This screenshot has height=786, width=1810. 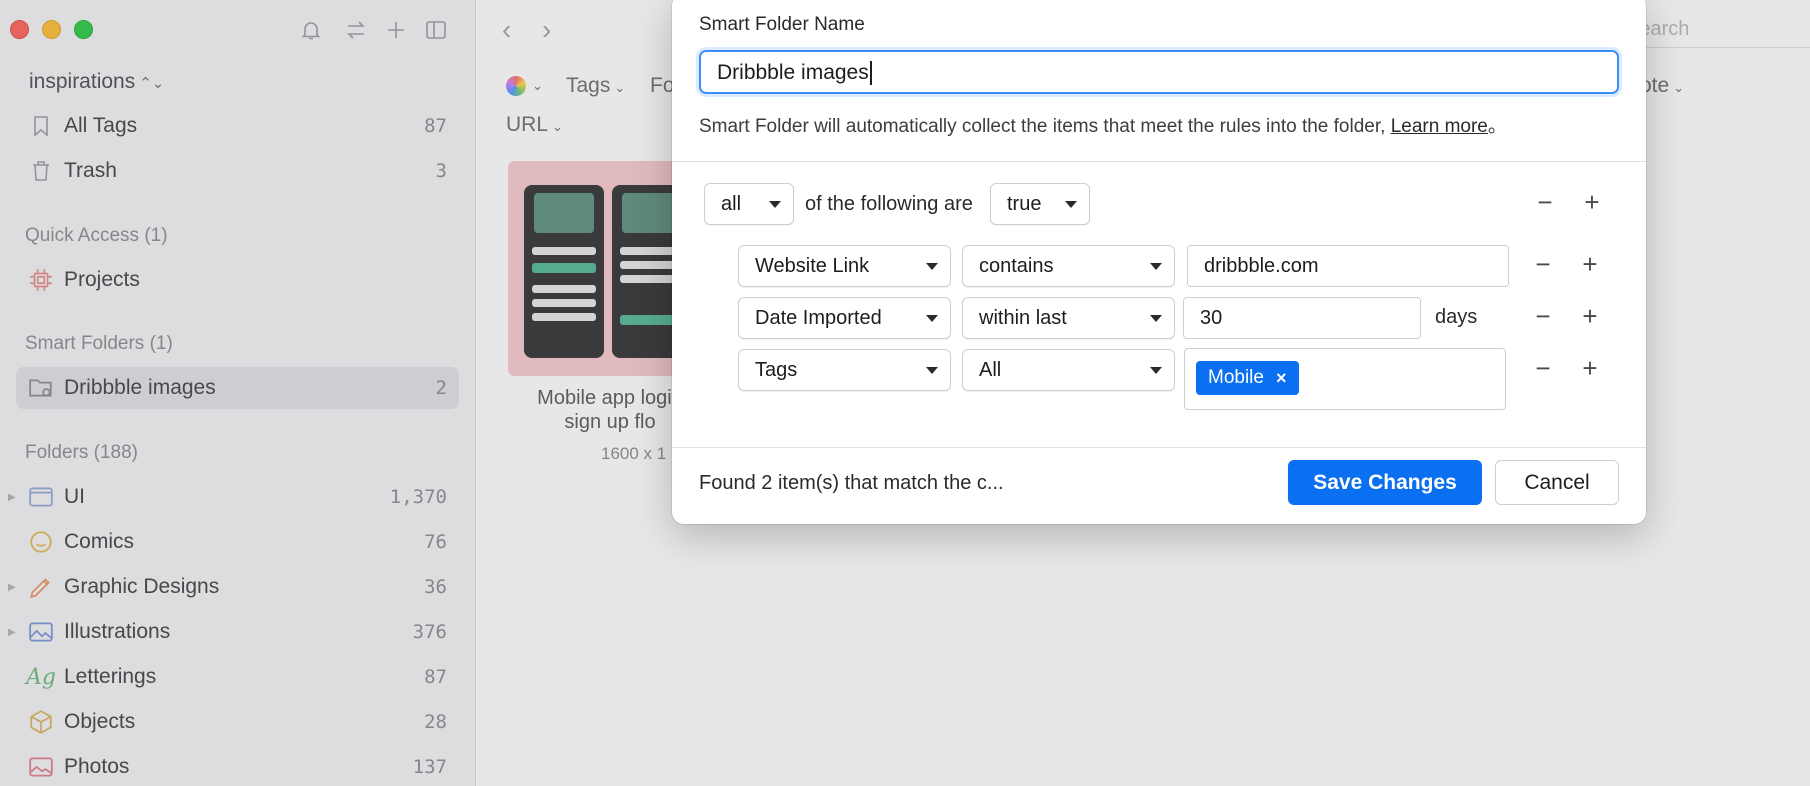 What do you see at coordinates (1068, 318) in the screenshot?
I see `rule-operator-select: within last` at bounding box center [1068, 318].